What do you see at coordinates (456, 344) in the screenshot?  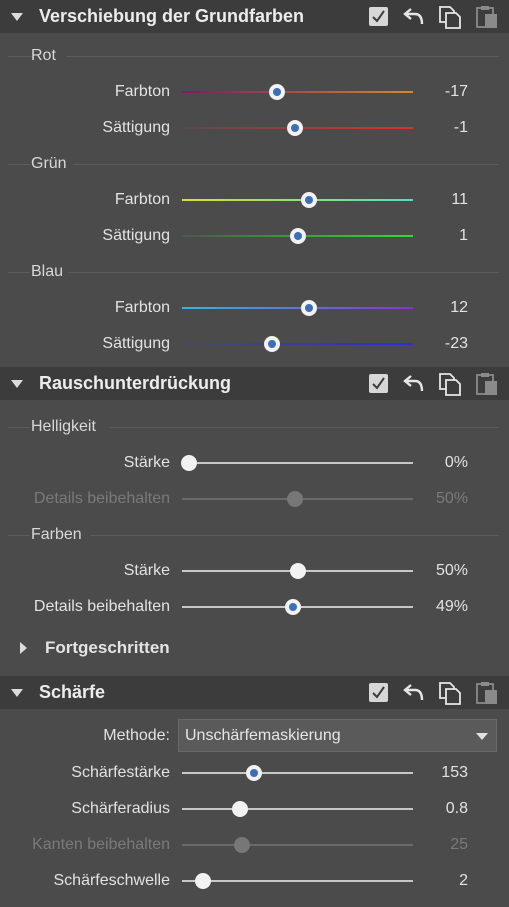 I see `slider-value: -23` at bounding box center [456, 344].